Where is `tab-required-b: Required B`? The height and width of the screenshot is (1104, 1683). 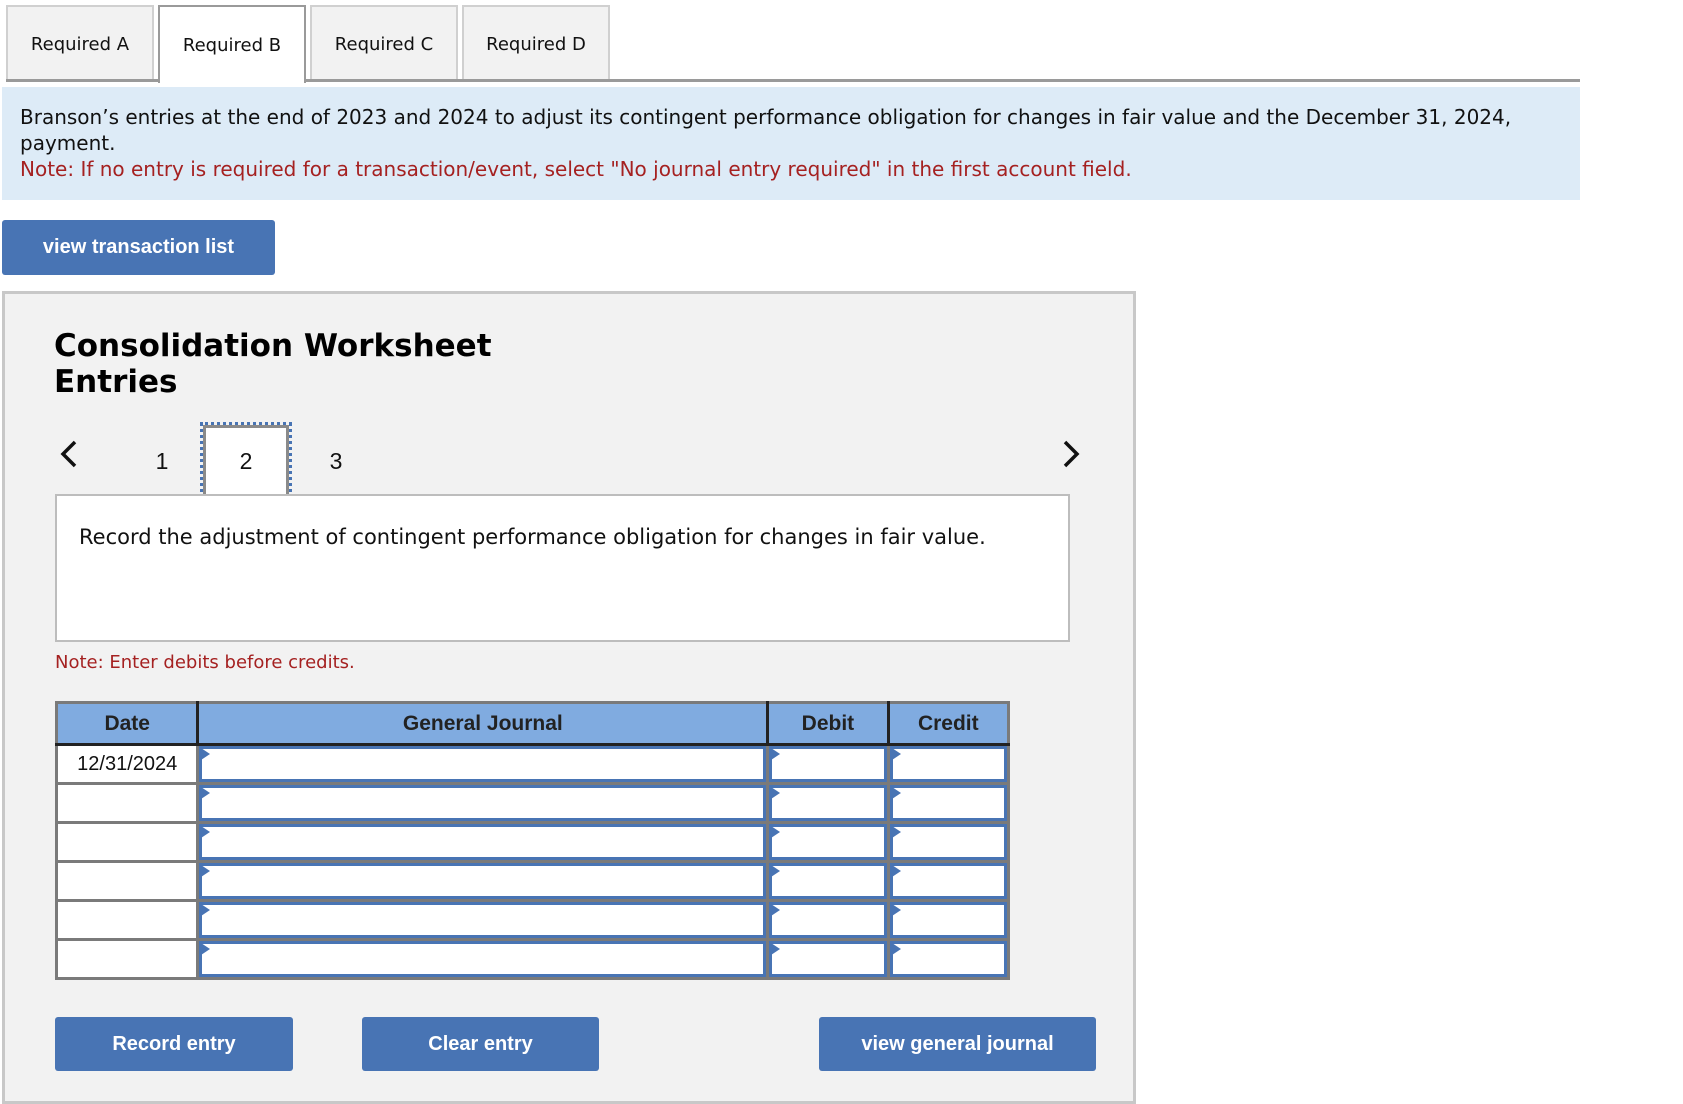
tab-required-b: Required B is located at coordinates (232, 44).